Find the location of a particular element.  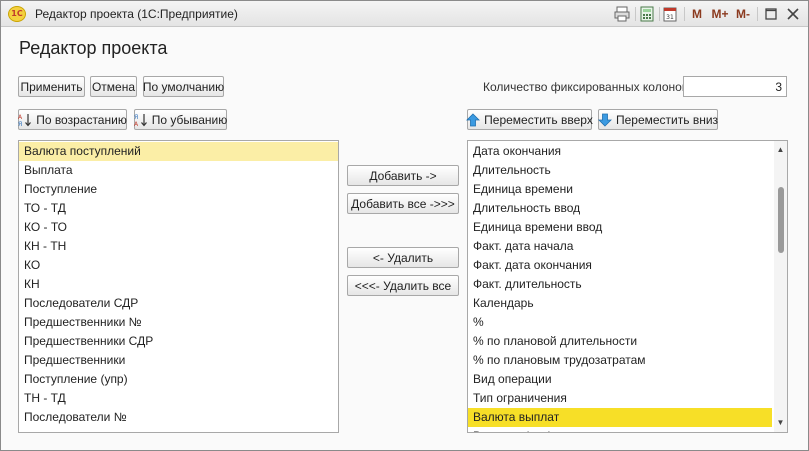

memory-plus-button: M+ is located at coordinates (720, 14).